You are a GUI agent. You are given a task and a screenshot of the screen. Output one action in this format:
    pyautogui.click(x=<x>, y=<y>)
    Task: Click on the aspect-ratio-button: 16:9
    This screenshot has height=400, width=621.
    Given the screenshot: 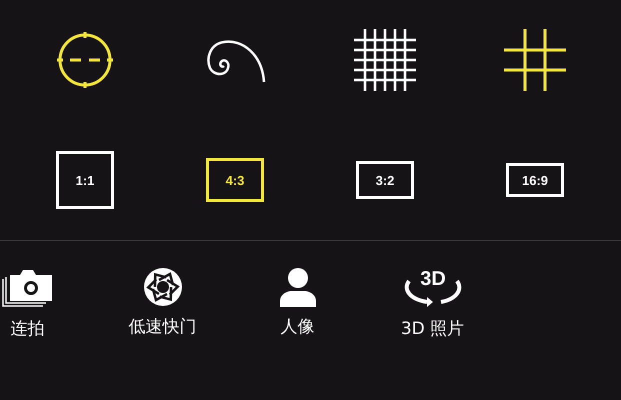 What is the action you would take?
    pyautogui.click(x=535, y=180)
    